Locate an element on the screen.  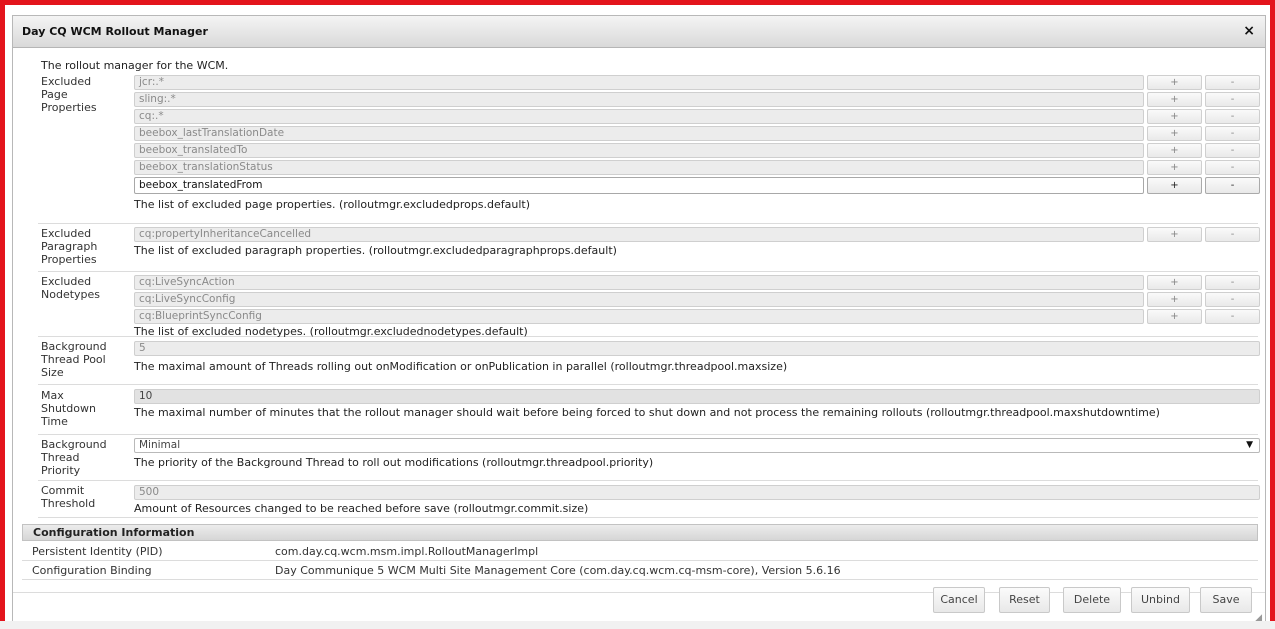
excluded-paragraph-properties-label: Excluded Paragraph Properties is located at coordinates (69, 246).